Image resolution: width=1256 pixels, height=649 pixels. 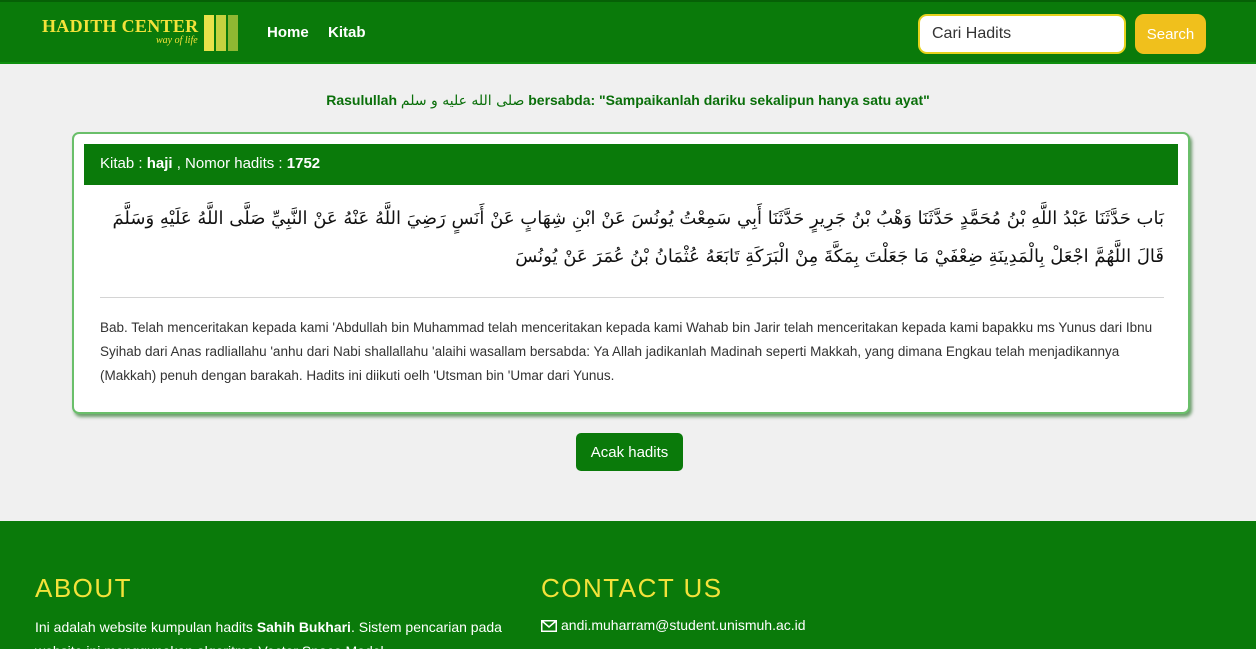 I want to click on nav-link-kitab: Kitab, so click(x=347, y=32).